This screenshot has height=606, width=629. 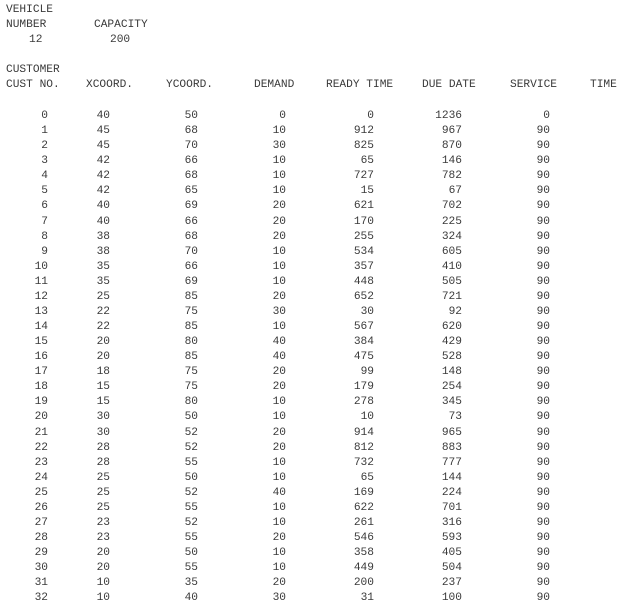 I want to click on cell-ready-time: 912, so click(x=363, y=131).